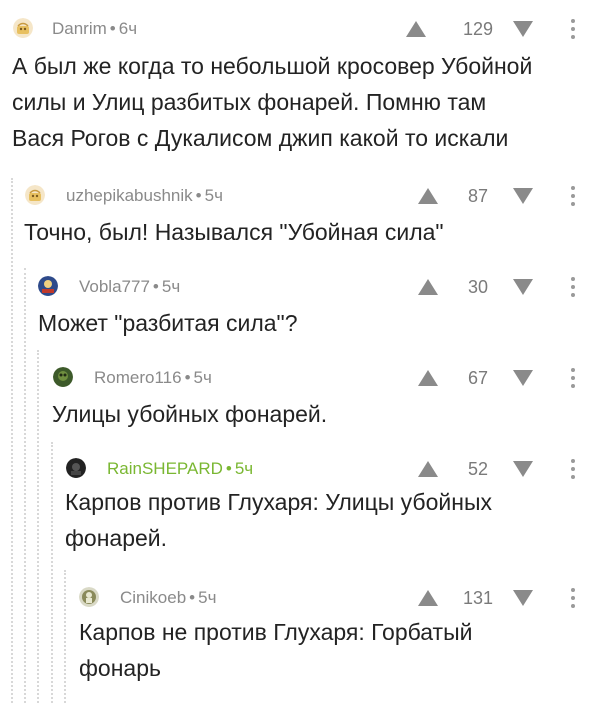  What do you see at coordinates (477, 29) in the screenshot?
I see `rating: 129` at bounding box center [477, 29].